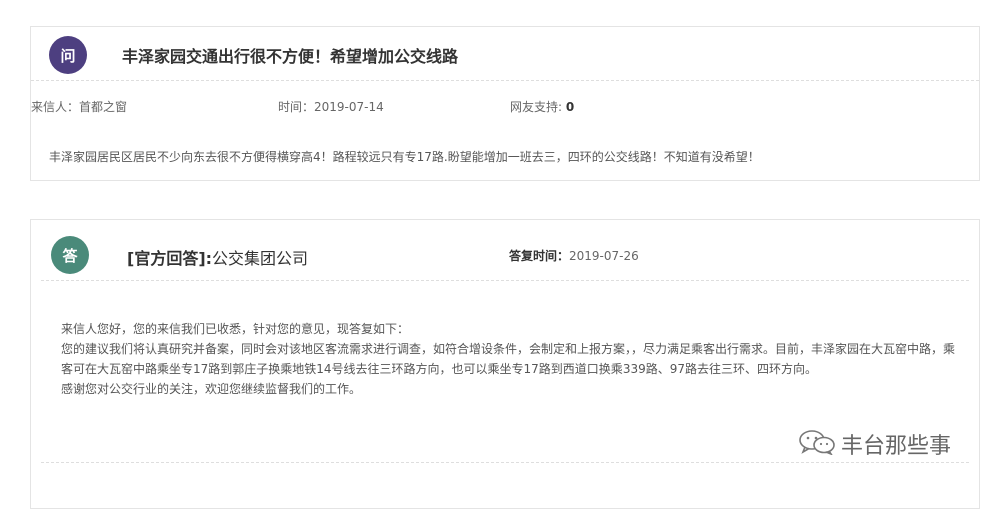 This screenshot has height=509, width=1000. What do you see at coordinates (538, 107) in the screenshot?
I see `support-label: 网友支持:` at bounding box center [538, 107].